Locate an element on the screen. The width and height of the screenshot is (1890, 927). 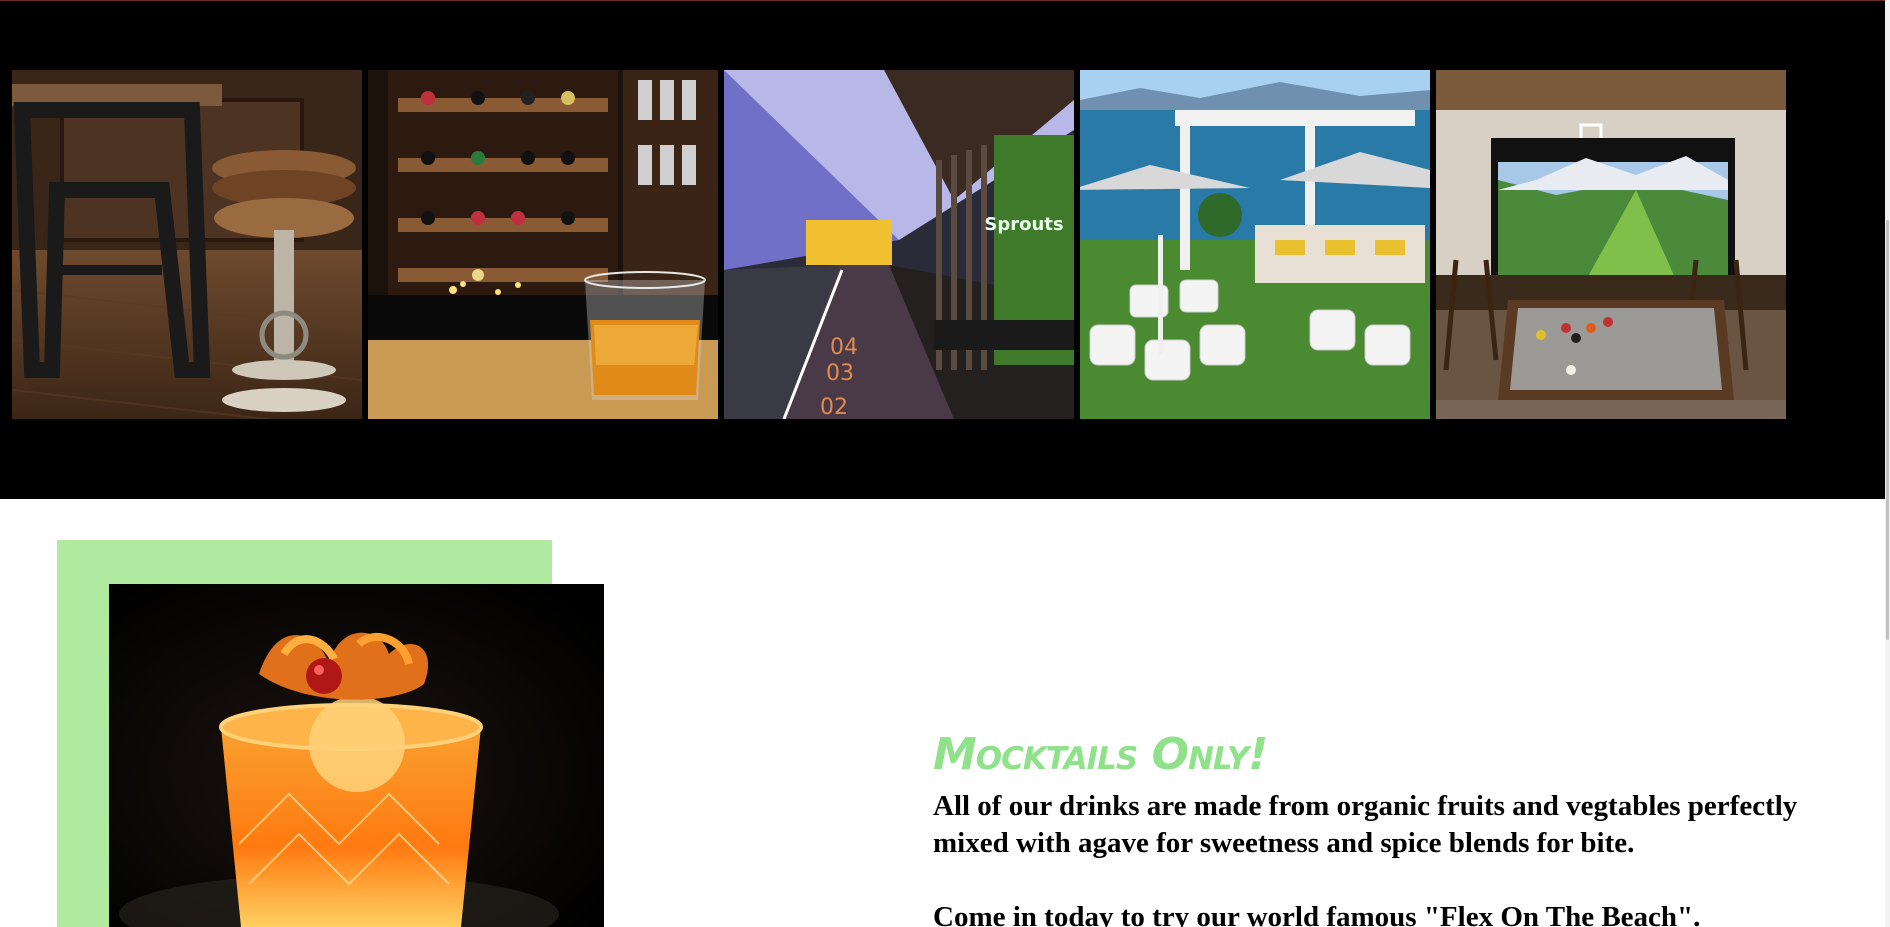
gallery-photo-golf-lounge is located at coordinates (1611, 244).